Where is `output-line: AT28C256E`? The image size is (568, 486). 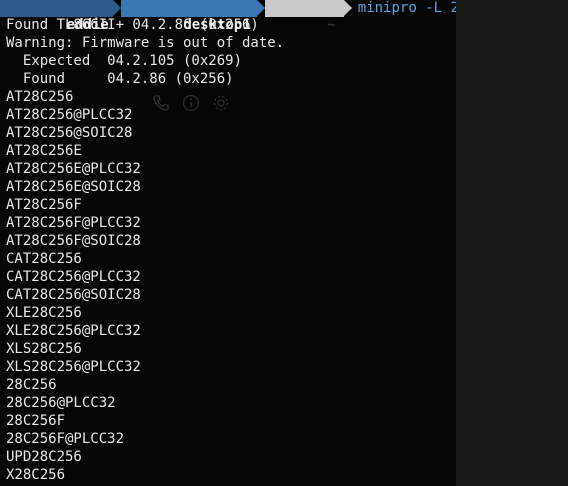 output-line: AT28C256E is located at coordinates (44, 151).